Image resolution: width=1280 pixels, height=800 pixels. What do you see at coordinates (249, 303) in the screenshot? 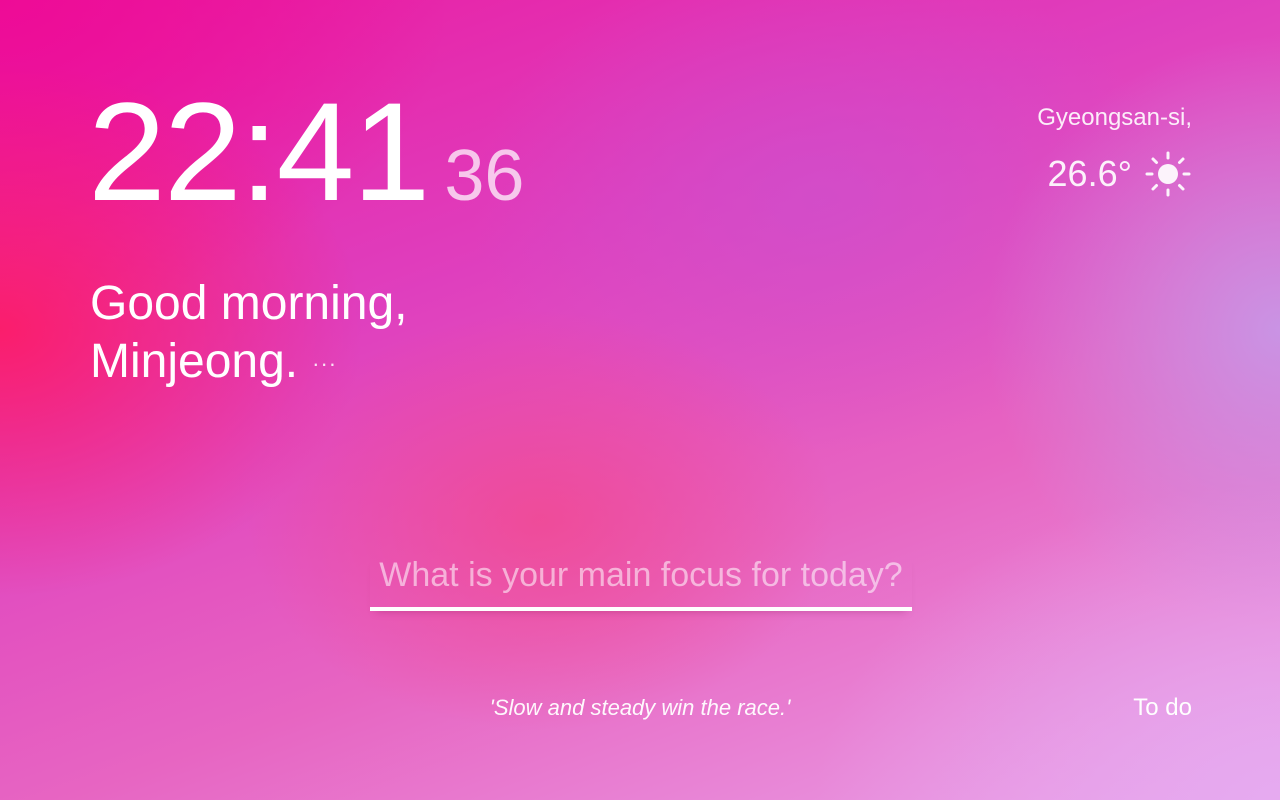
I see `greeting-line-1: Good morning,` at bounding box center [249, 303].